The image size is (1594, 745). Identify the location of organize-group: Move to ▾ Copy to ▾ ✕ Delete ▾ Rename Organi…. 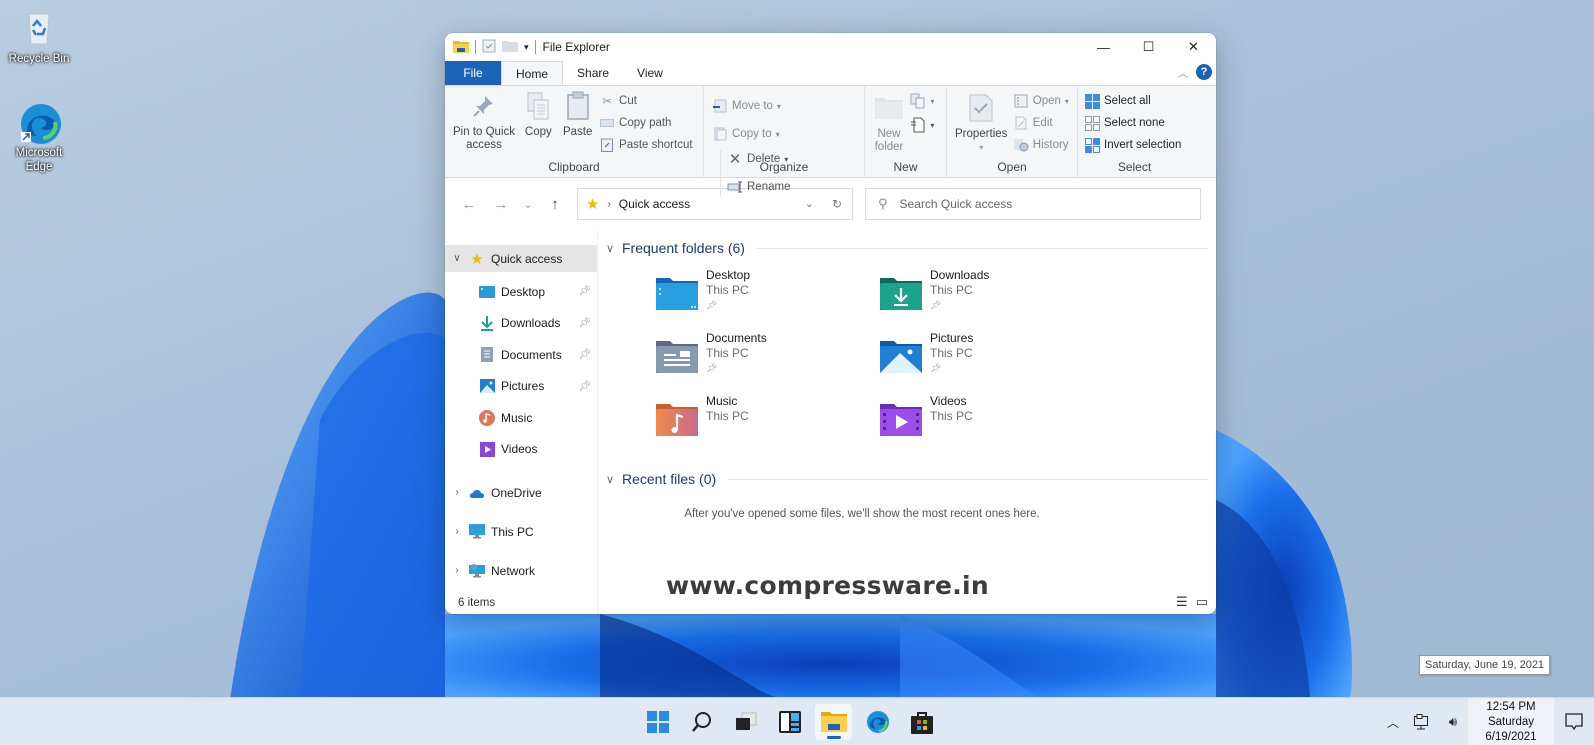
(784, 141).